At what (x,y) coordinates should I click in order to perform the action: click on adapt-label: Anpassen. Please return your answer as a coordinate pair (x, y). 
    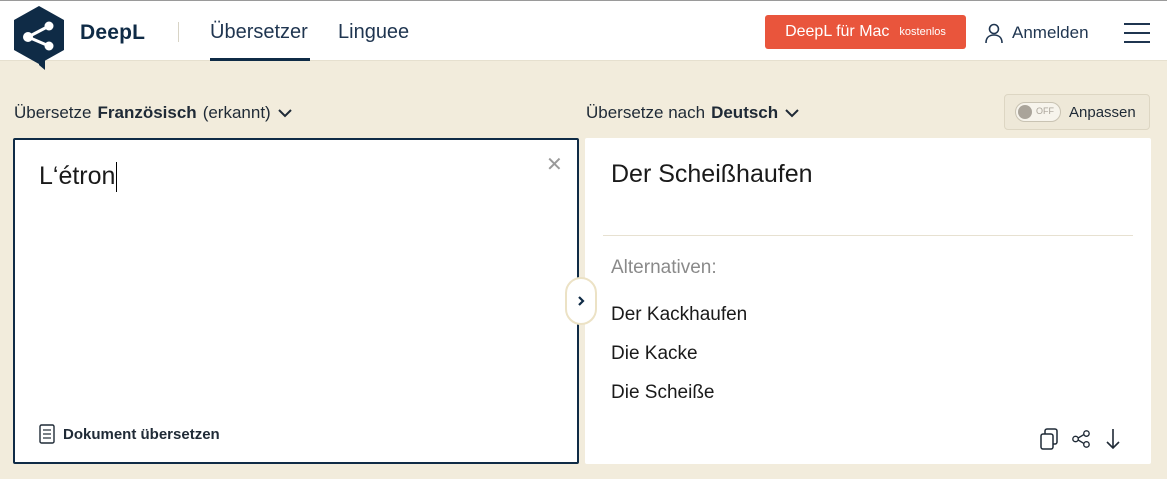
    Looking at the image, I should click on (1102, 112).